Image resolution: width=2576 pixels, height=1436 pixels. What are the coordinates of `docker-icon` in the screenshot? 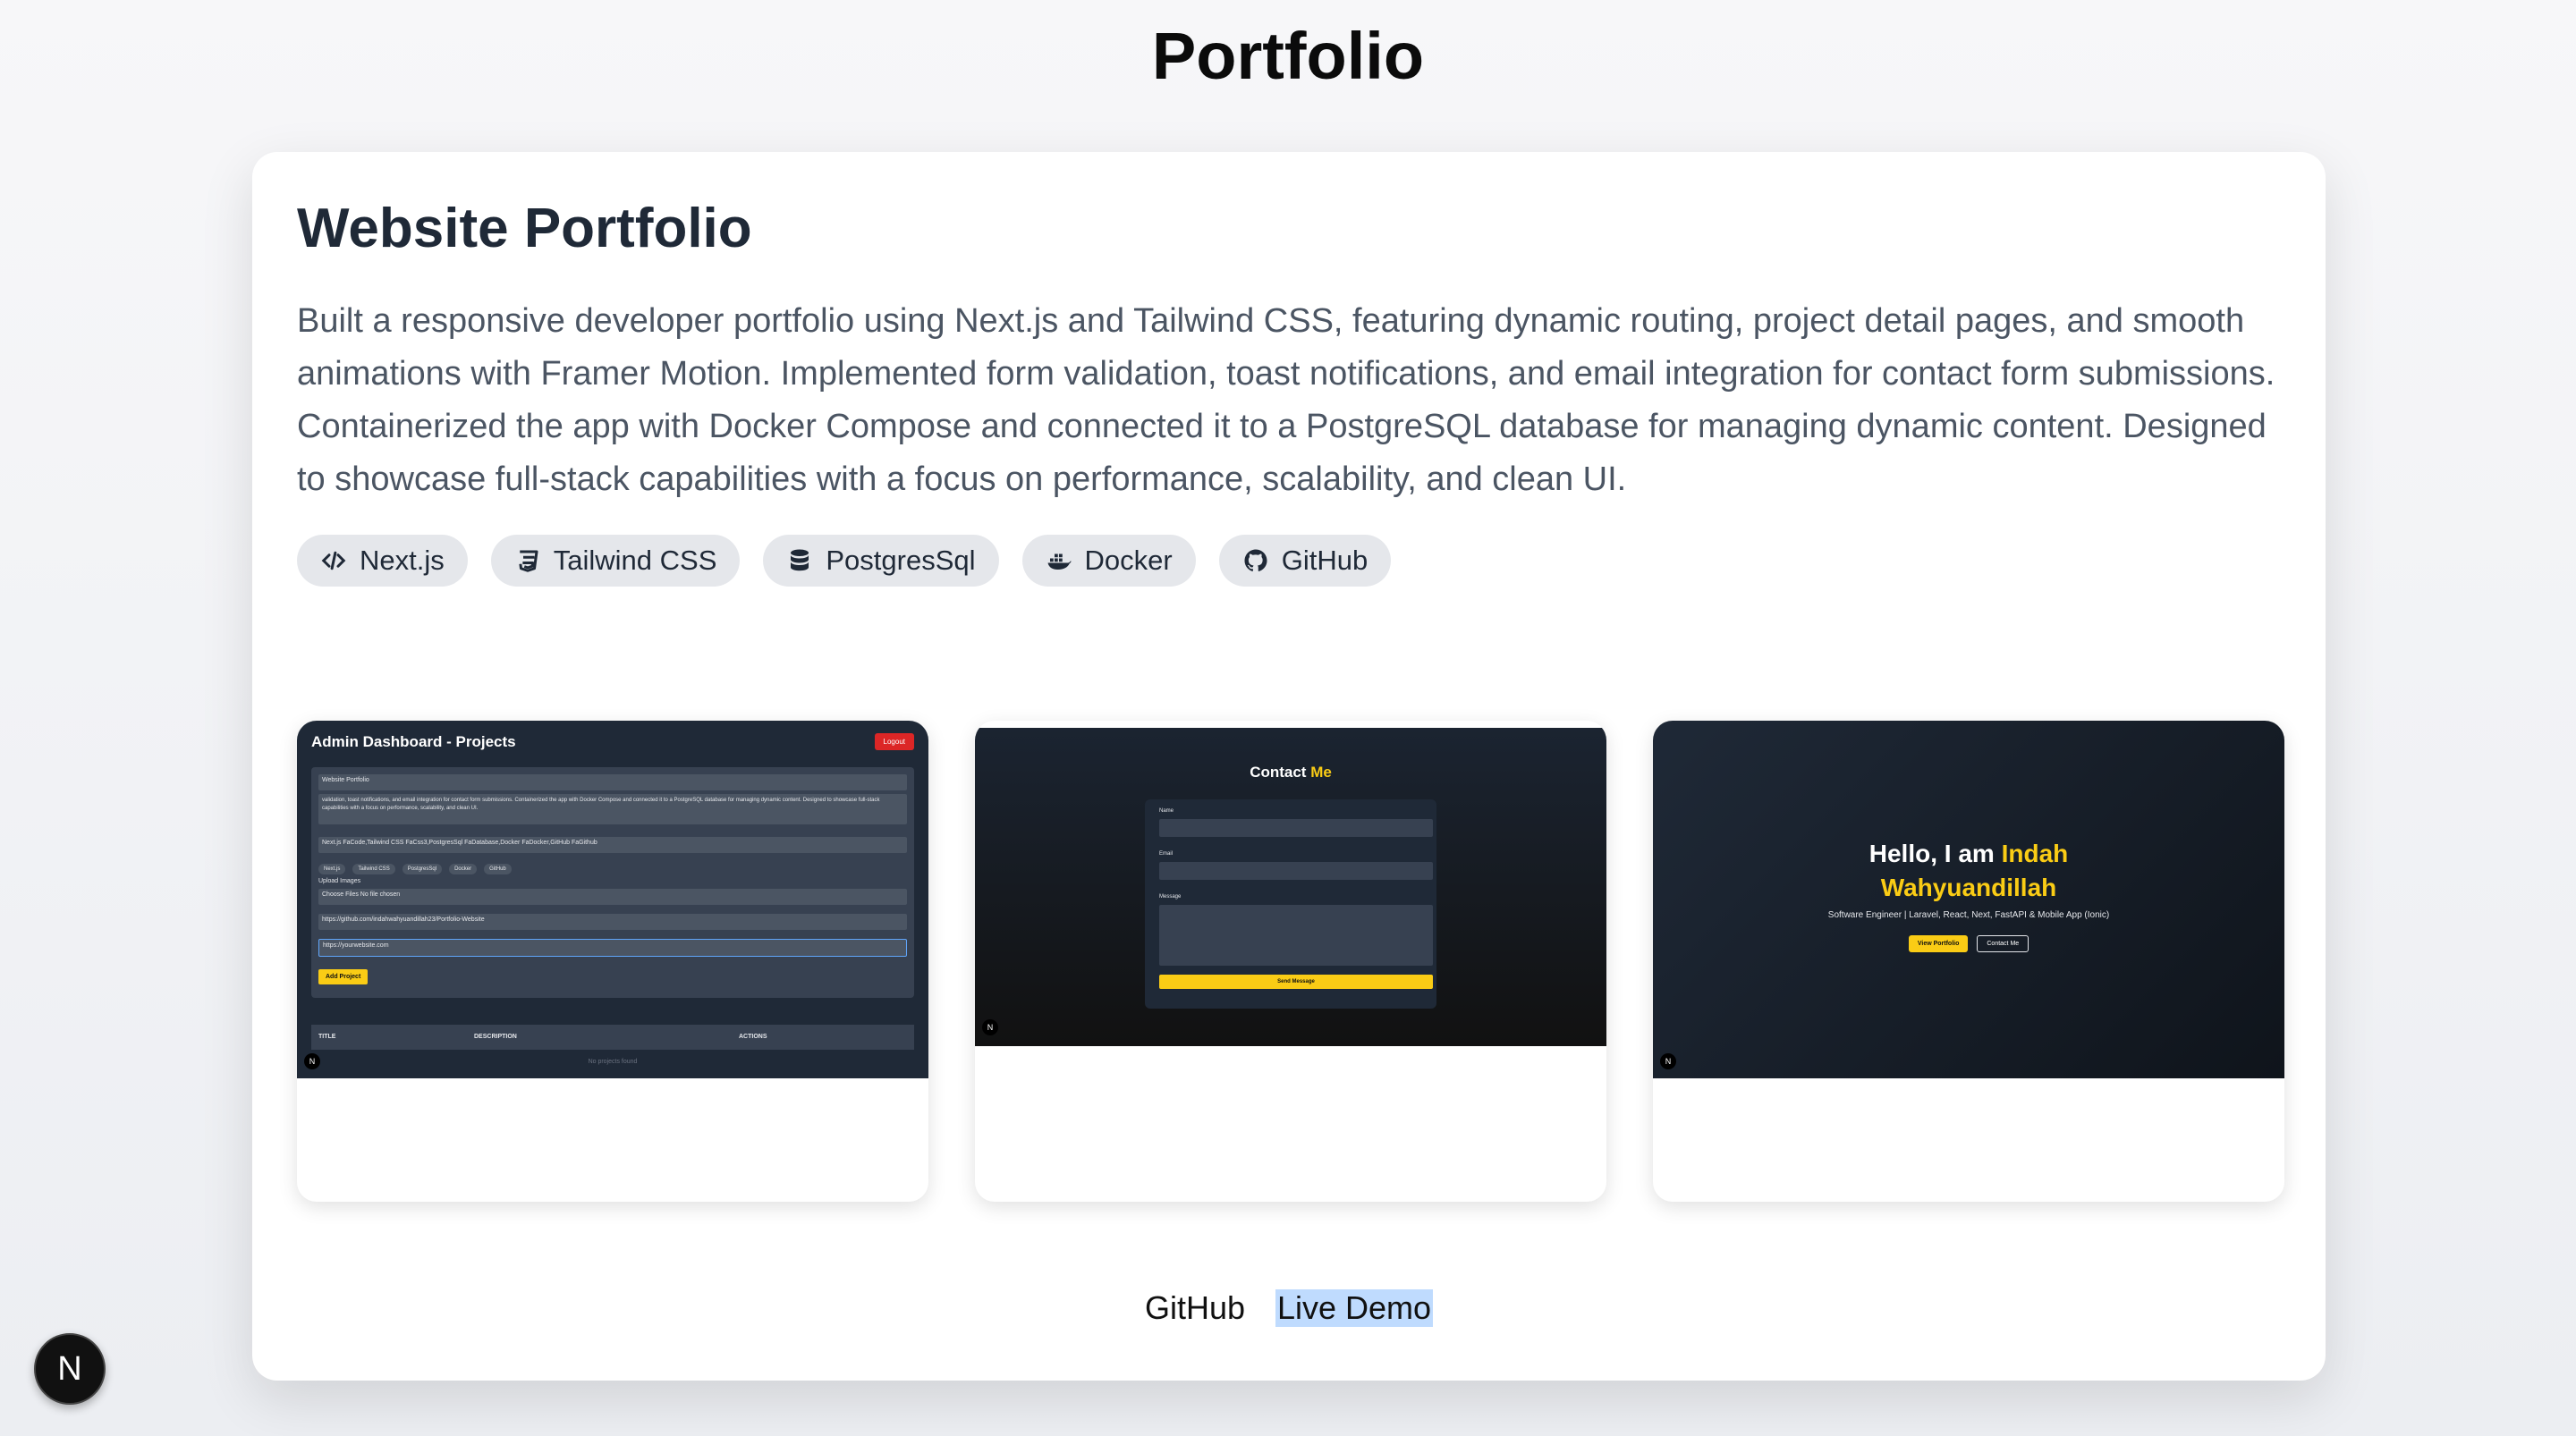 It's located at (1059, 561).